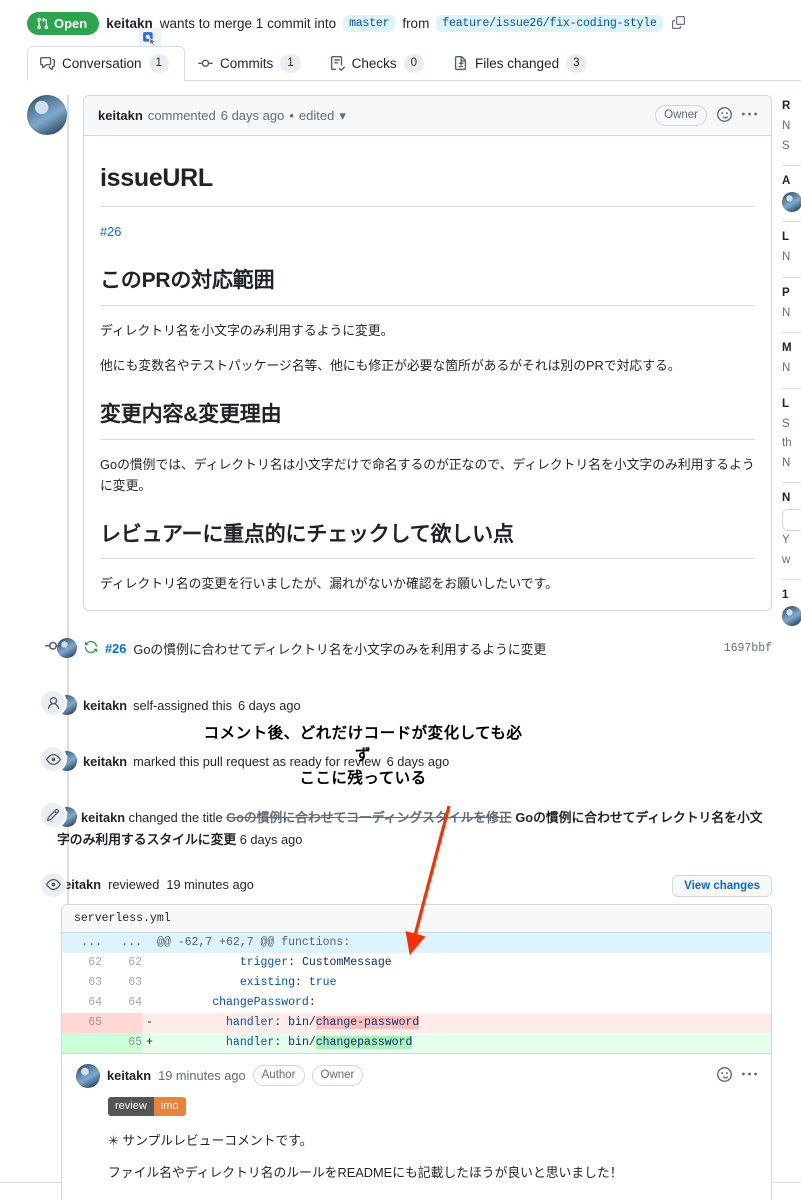 This screenshot has height=1200, width=801. Describe the element at coordinates (427, 539) in the screenshot. I see `heading-review-points: レビュアーに重点的にチェックして欲しい点` at that location.